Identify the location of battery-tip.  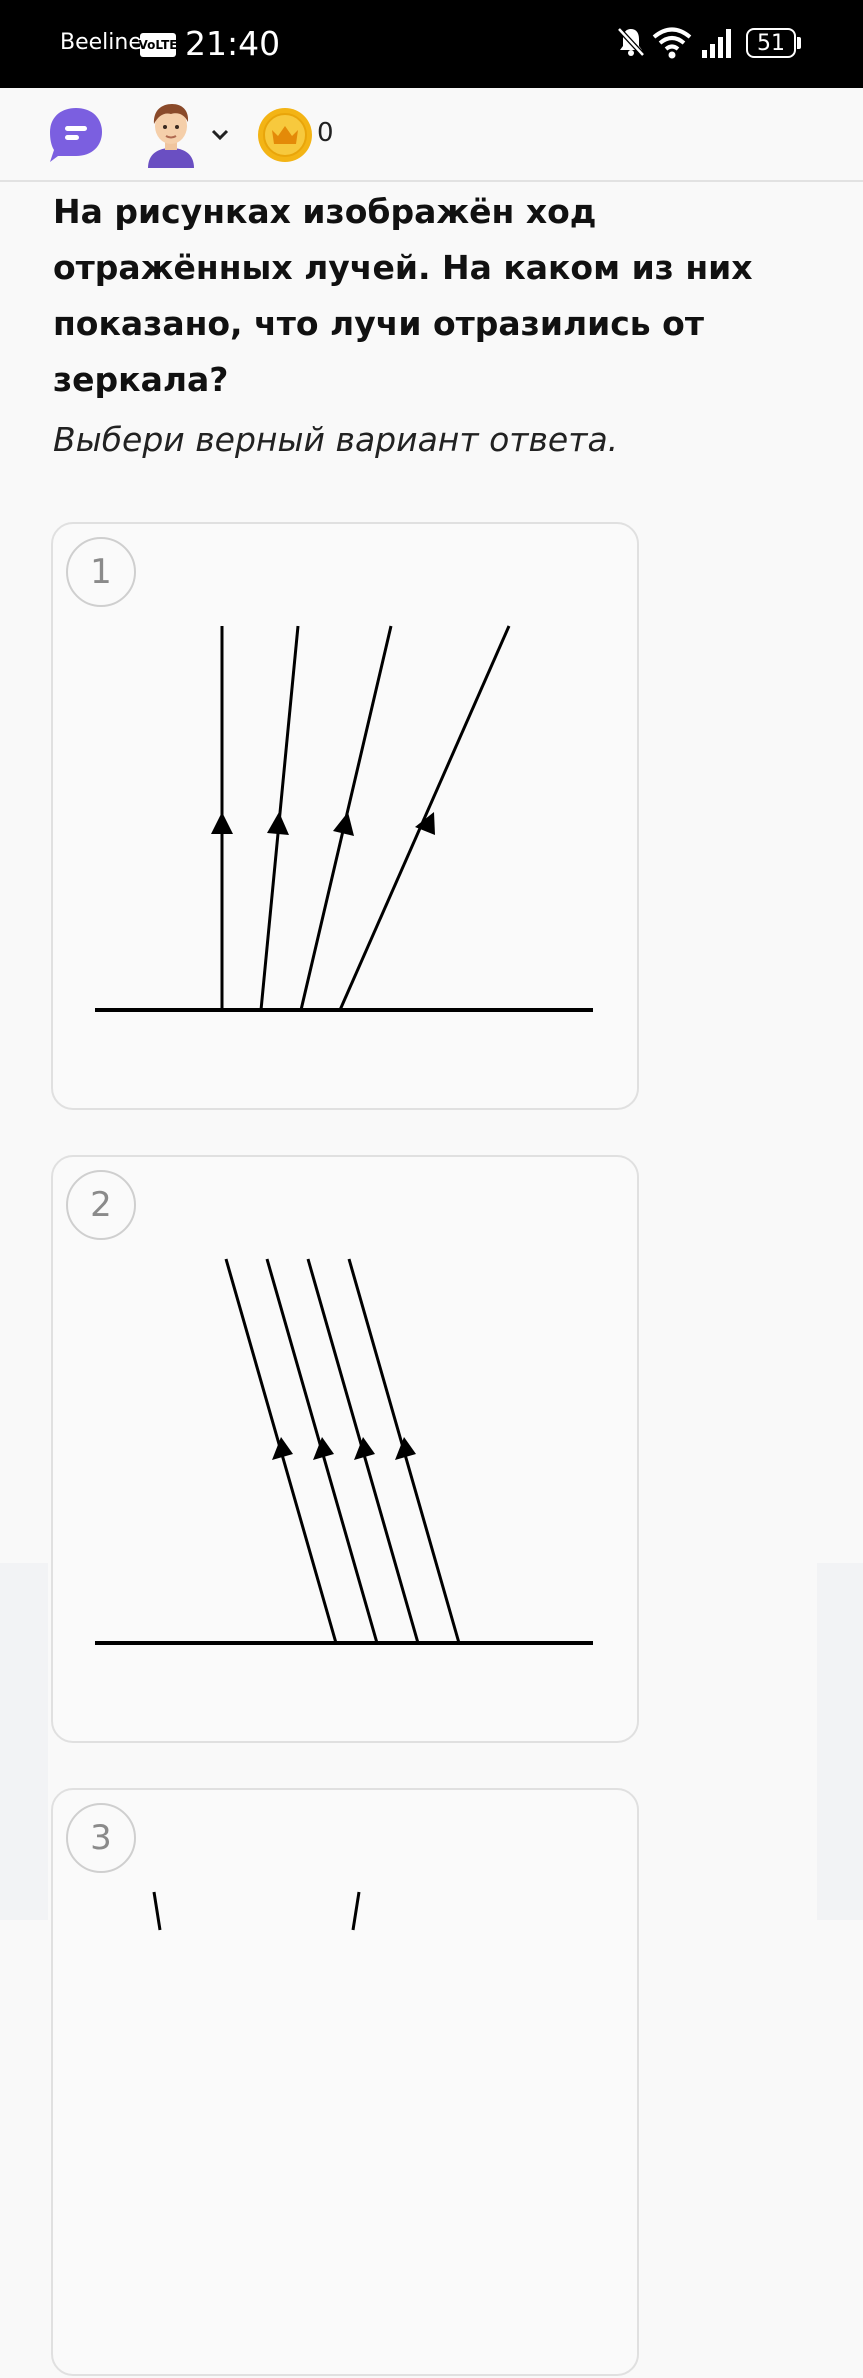
(799, 43).